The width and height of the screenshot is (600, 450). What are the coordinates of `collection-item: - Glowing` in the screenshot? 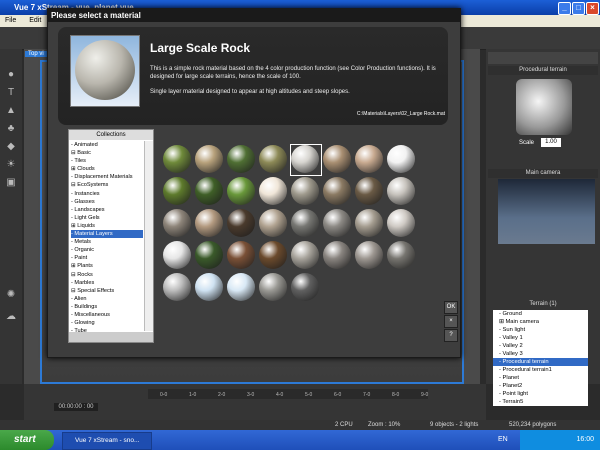 It's located at (107, 323).